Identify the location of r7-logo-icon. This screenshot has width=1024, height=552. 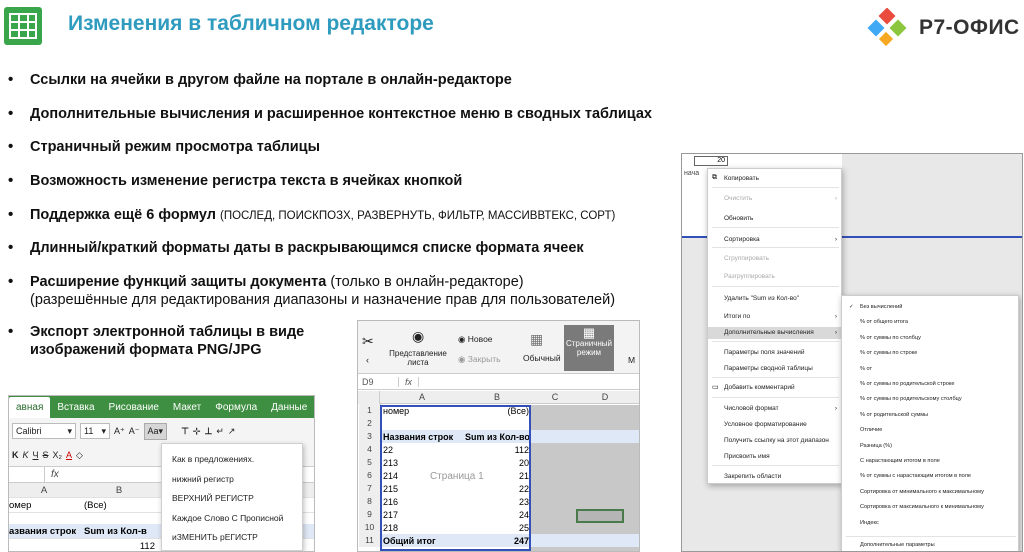
(887, 27).